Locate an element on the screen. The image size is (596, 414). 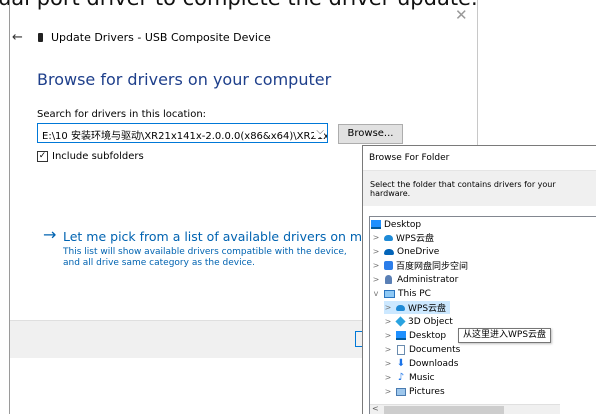
tree-item-label: Documents is located at coordinates (435, 349).